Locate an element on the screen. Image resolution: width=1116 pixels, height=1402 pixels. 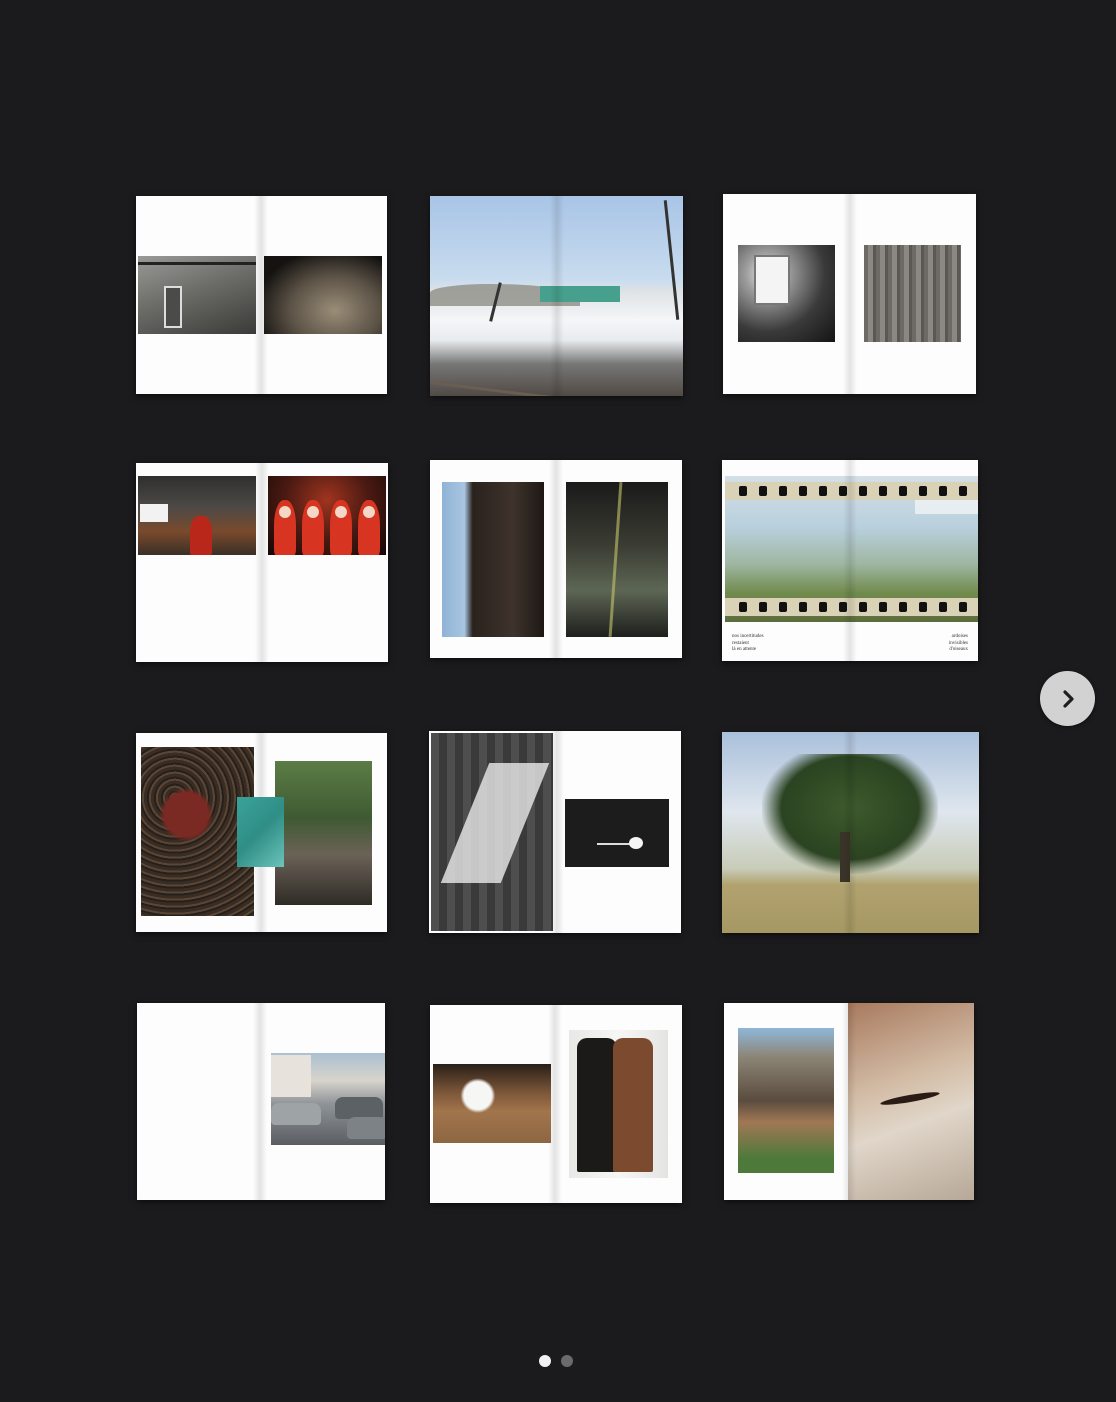
photo-teal-collage is located at coordinates (260, 832).